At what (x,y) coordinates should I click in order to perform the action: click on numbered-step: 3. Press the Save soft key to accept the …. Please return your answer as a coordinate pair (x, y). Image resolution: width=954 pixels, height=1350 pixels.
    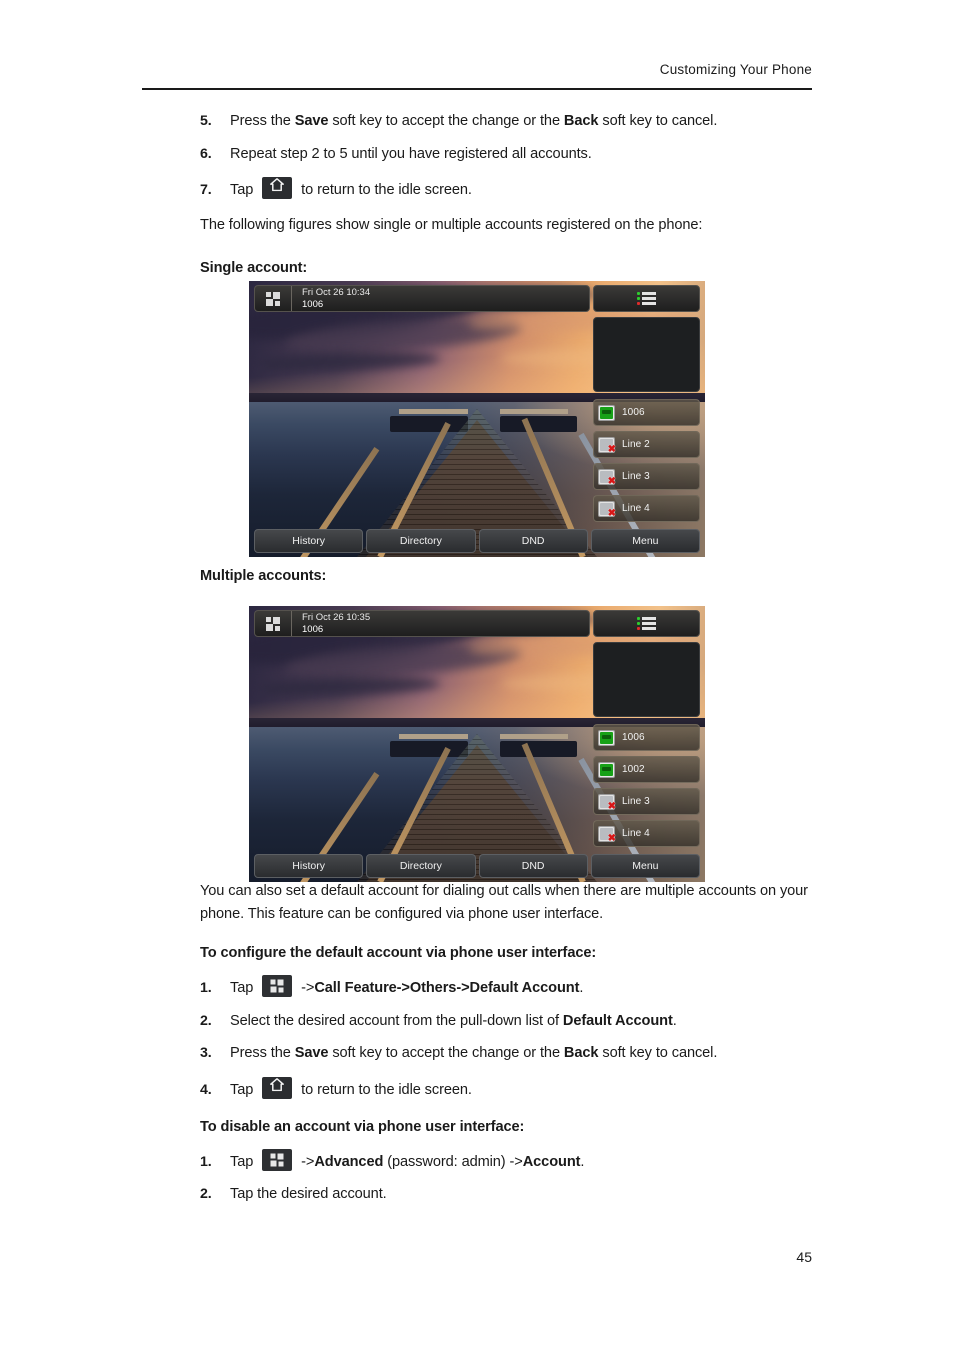
    Looking at the image, I should click on (506, 1054).